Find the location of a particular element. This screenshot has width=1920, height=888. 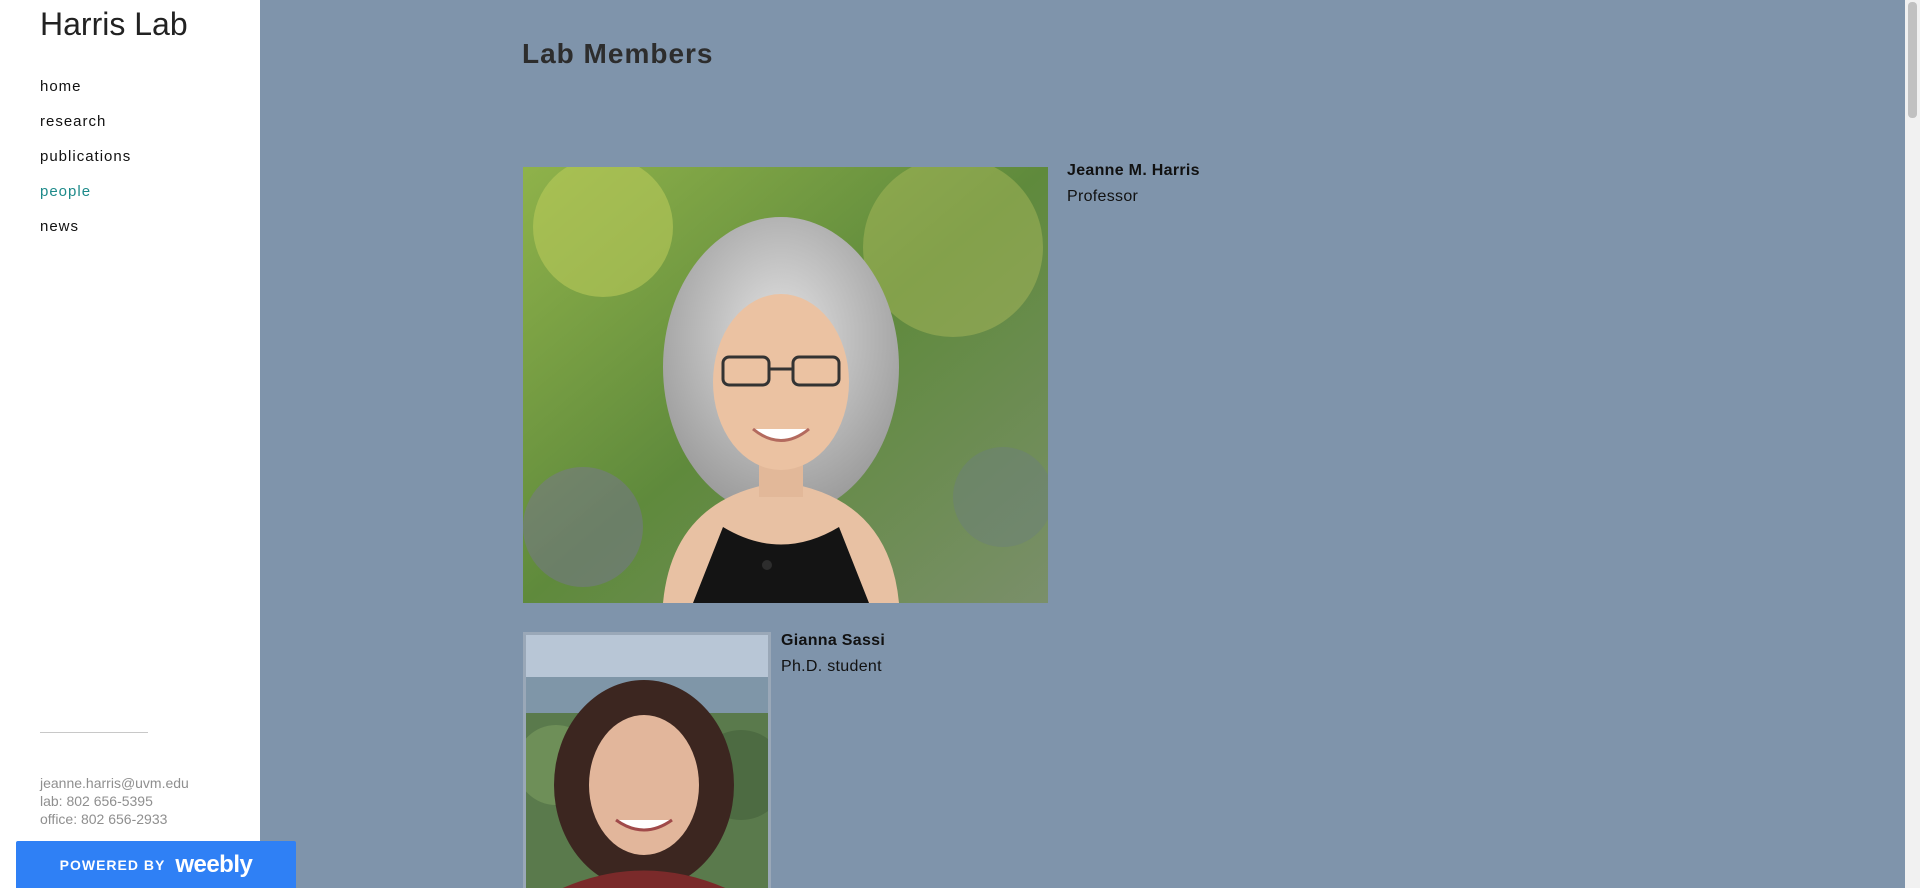

weebly-badge: POWERED BY weebly is located at coordinates (156, 864).